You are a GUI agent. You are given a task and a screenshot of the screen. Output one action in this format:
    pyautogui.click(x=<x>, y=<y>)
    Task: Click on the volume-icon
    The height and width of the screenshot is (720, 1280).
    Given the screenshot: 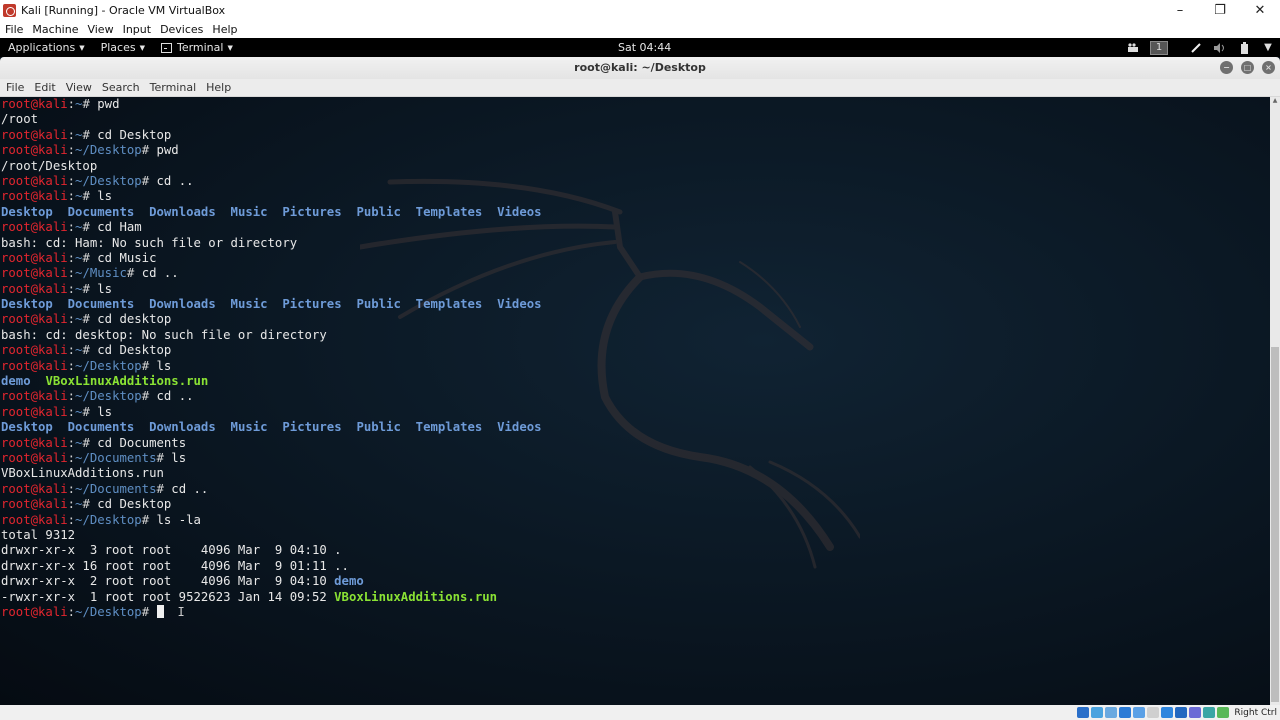 What is the action you would take?
    pyautogui.click(x=1220, y=48)
    